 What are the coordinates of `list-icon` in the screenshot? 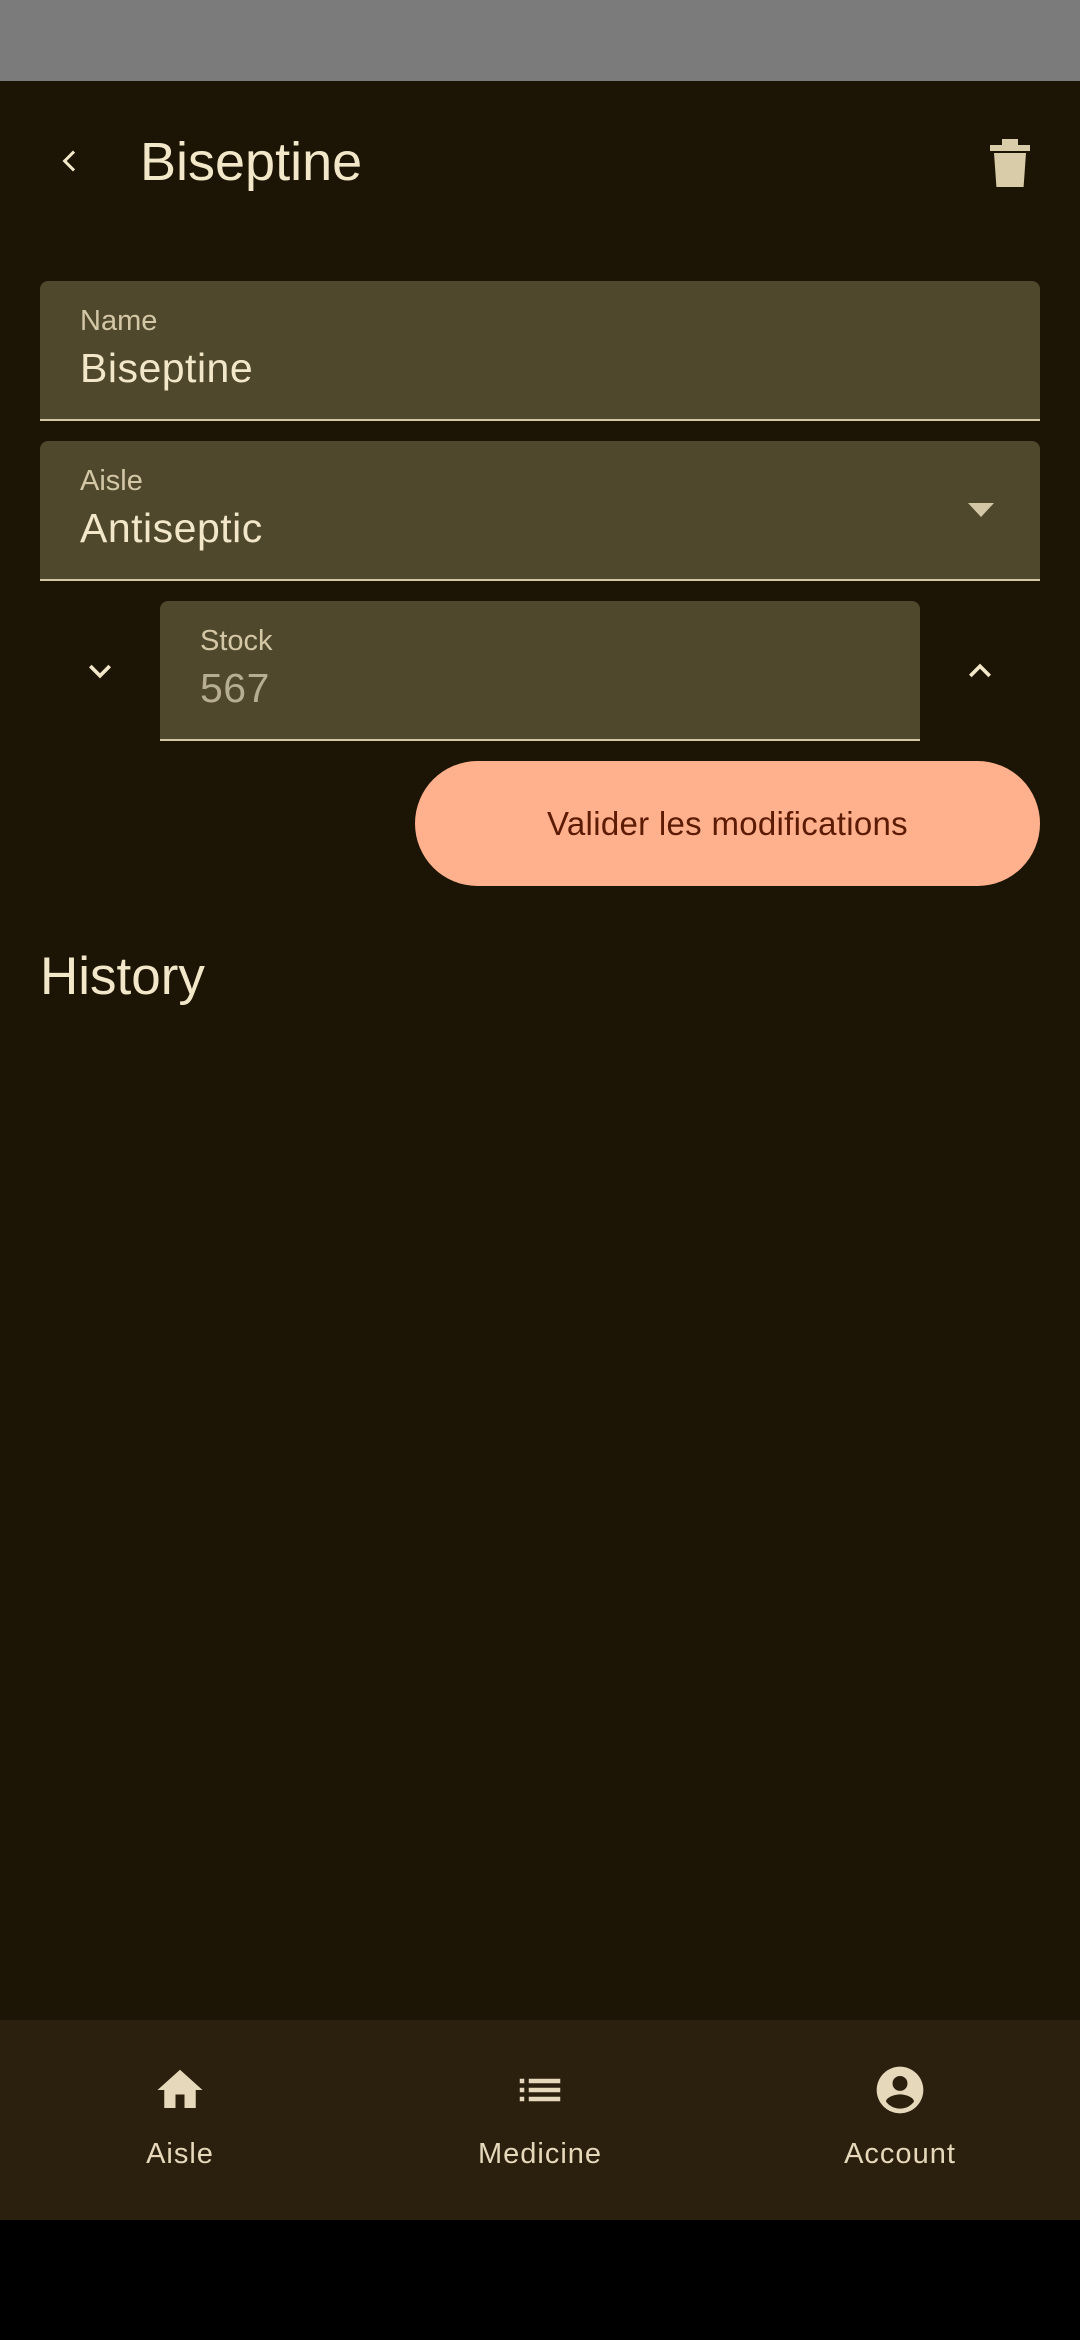 It's located at (540, 2090).